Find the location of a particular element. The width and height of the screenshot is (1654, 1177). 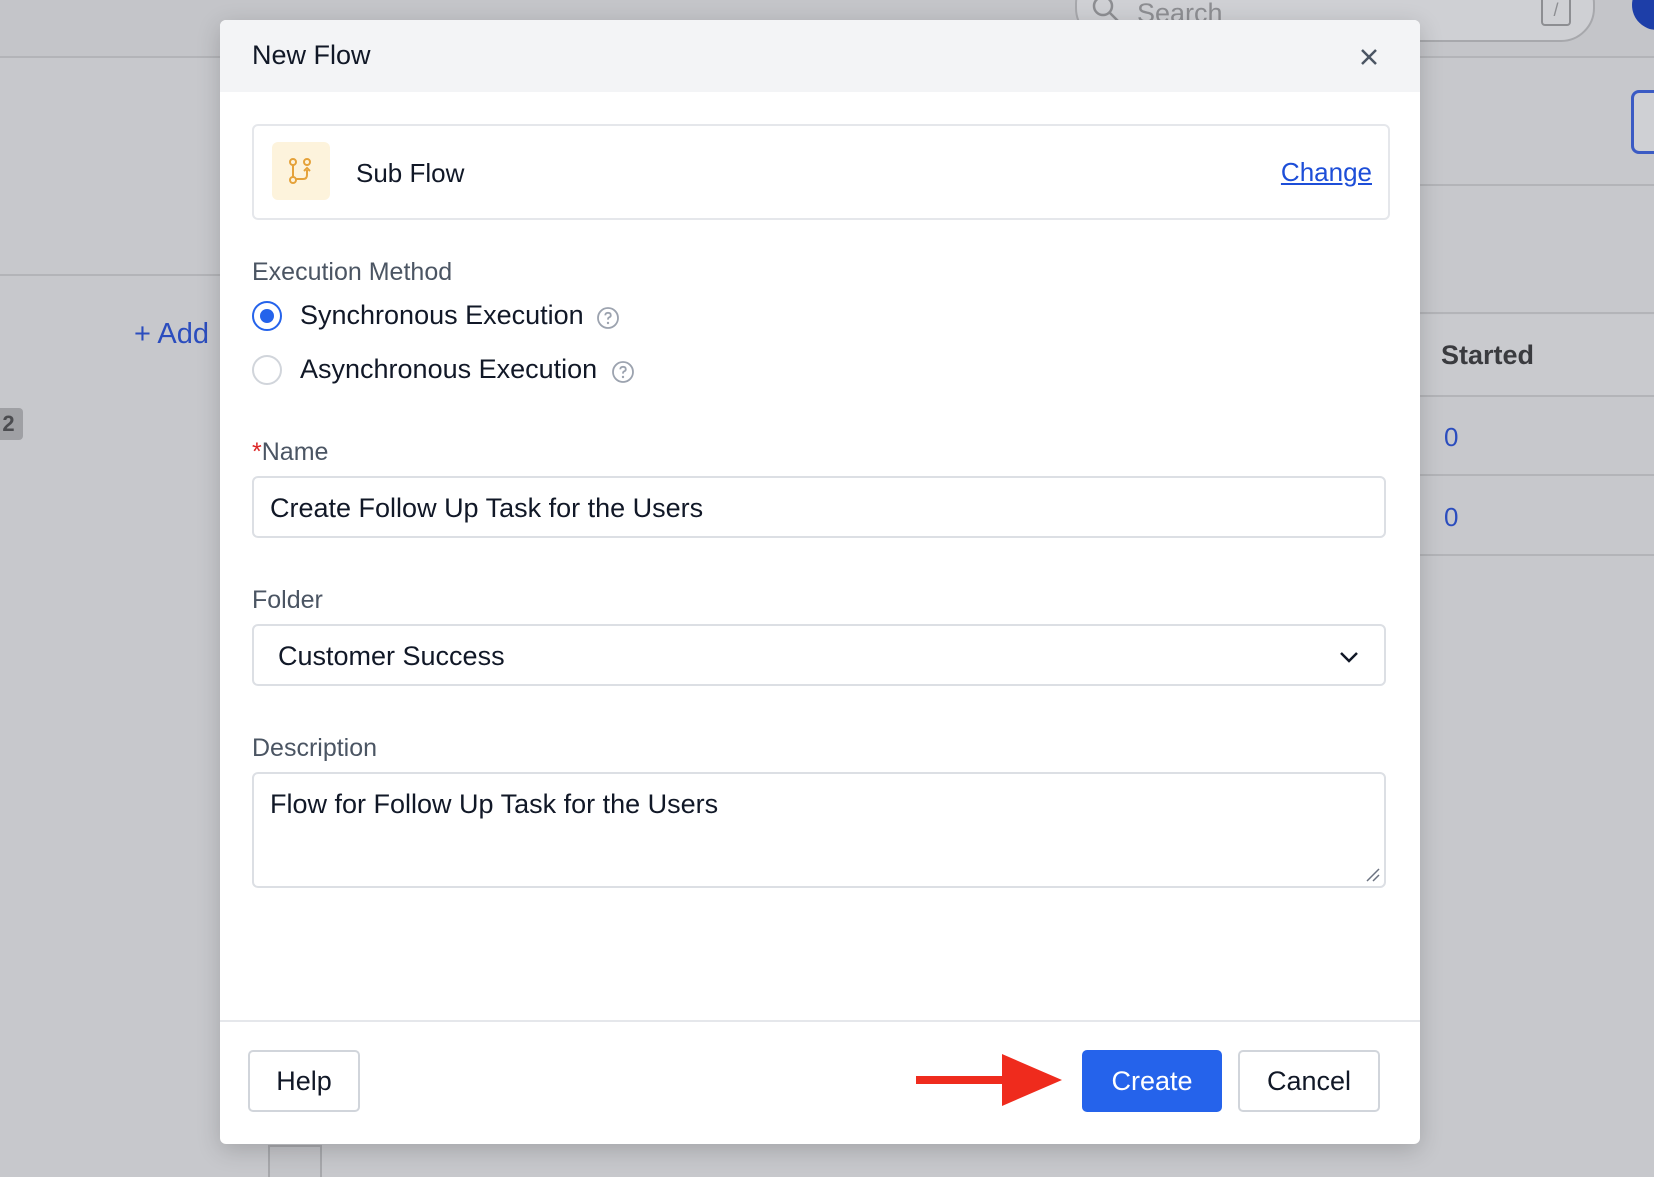

toolbar-button is located at coordinates (1642, 122).